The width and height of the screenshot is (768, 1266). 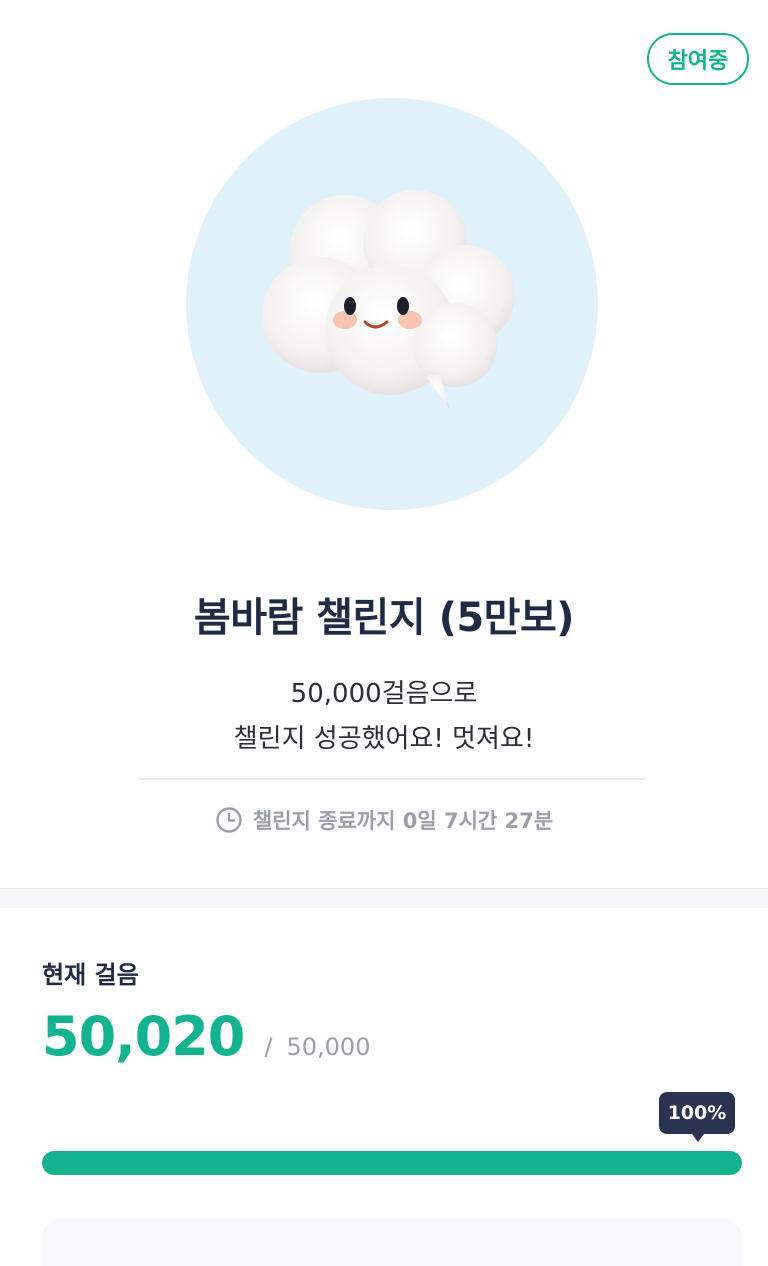 What do you see at coordinates (384, 739) in the screenshot?
I see `description-line-2: 챌린지 성공했어요! 멋져요!` at bounding box center [384, 739].